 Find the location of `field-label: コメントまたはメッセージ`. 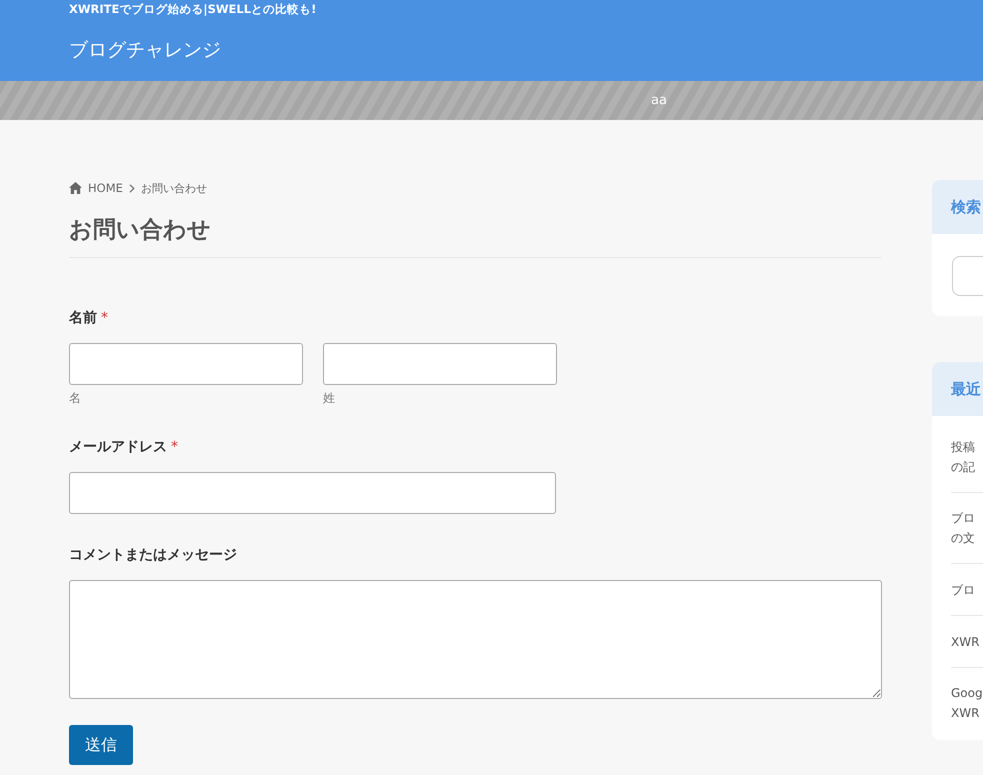

field-label: コメントまたはメッセージ is located at coordinates (153, 555).